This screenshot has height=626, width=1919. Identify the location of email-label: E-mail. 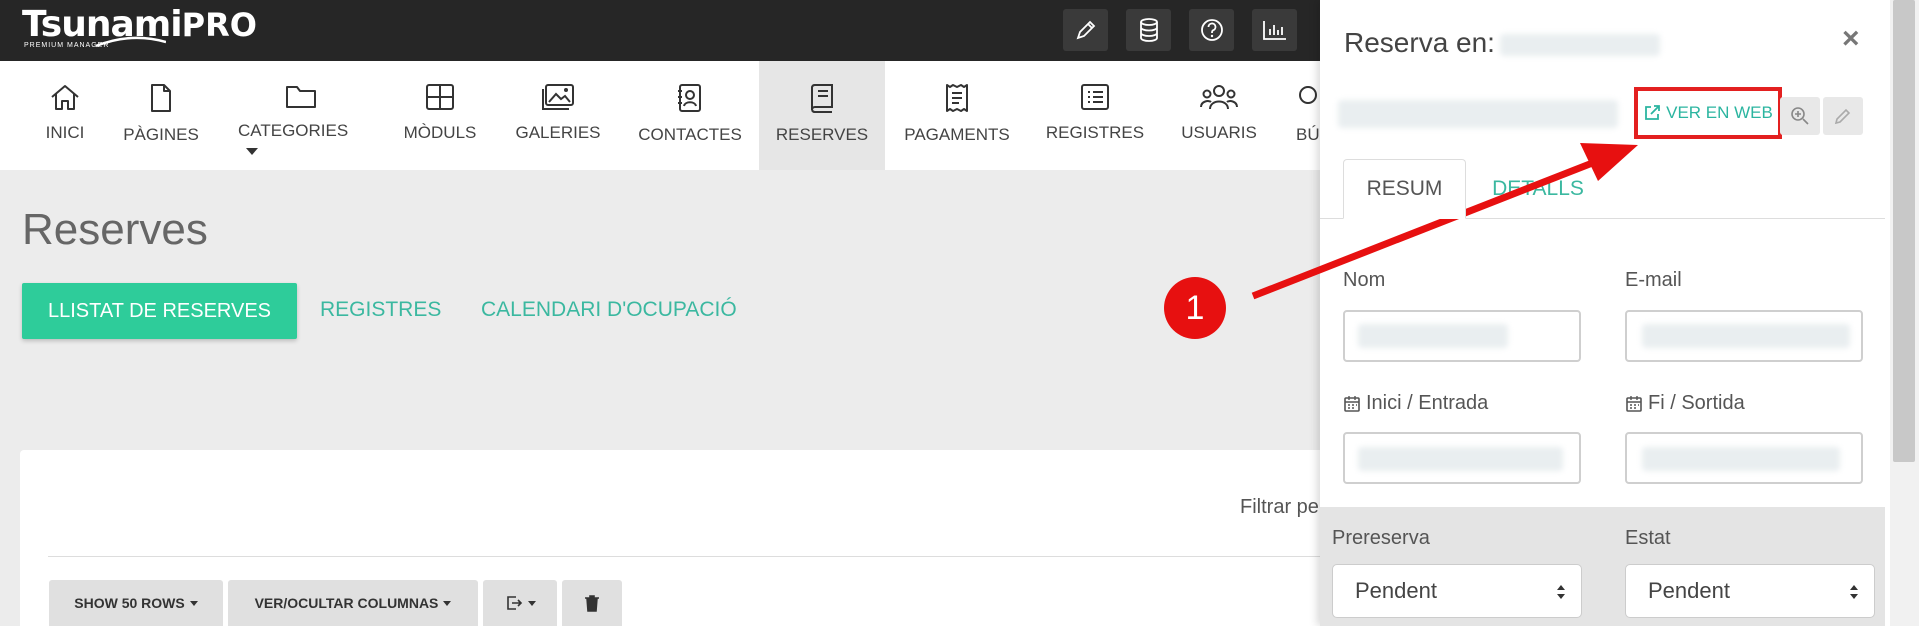
(1653, 280).